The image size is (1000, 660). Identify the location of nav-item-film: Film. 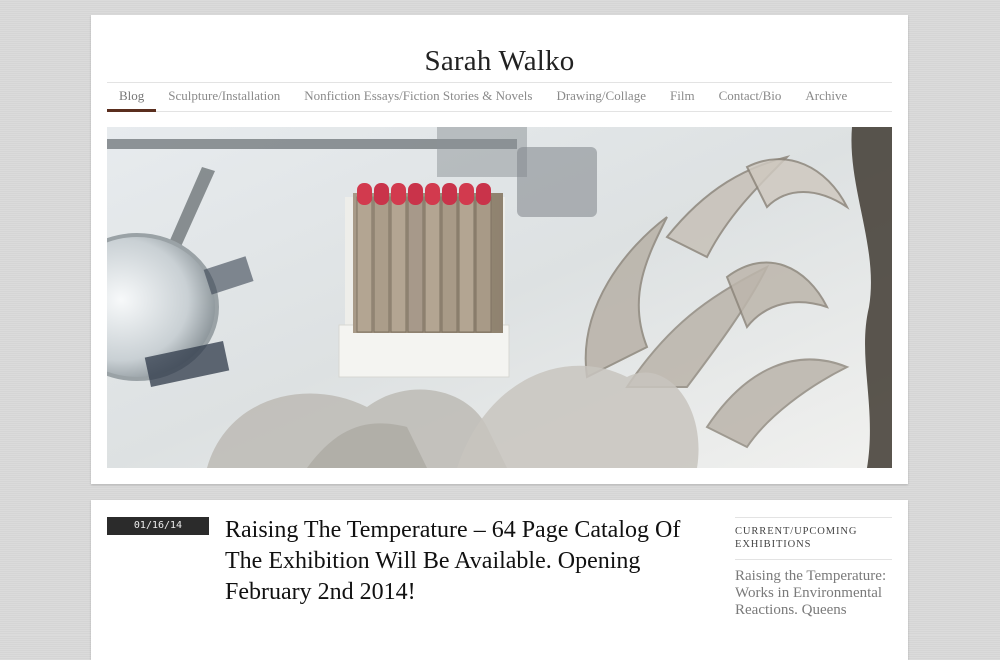
(682, 97).